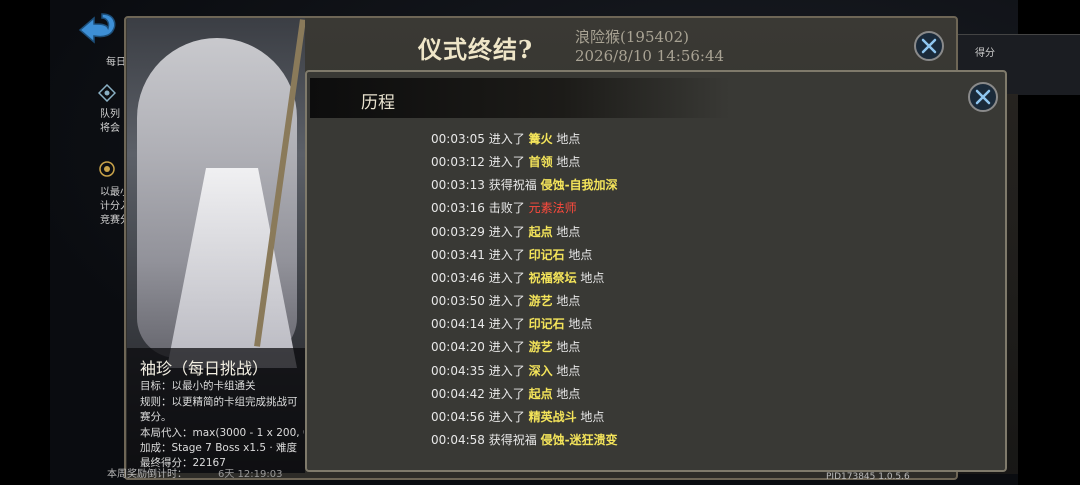 Image resolution: width=1080 pixels, height=485 pixels. I want to click on player-name: 浪险猴(195402), so click(632, 37).